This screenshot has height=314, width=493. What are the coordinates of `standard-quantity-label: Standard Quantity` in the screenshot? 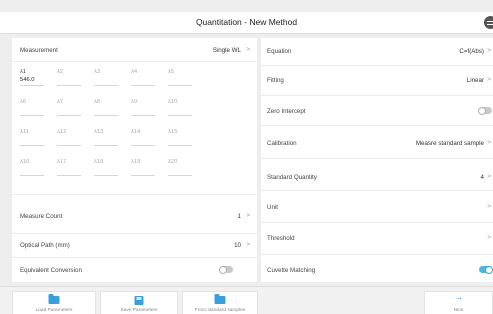 It's located at (292, 177).